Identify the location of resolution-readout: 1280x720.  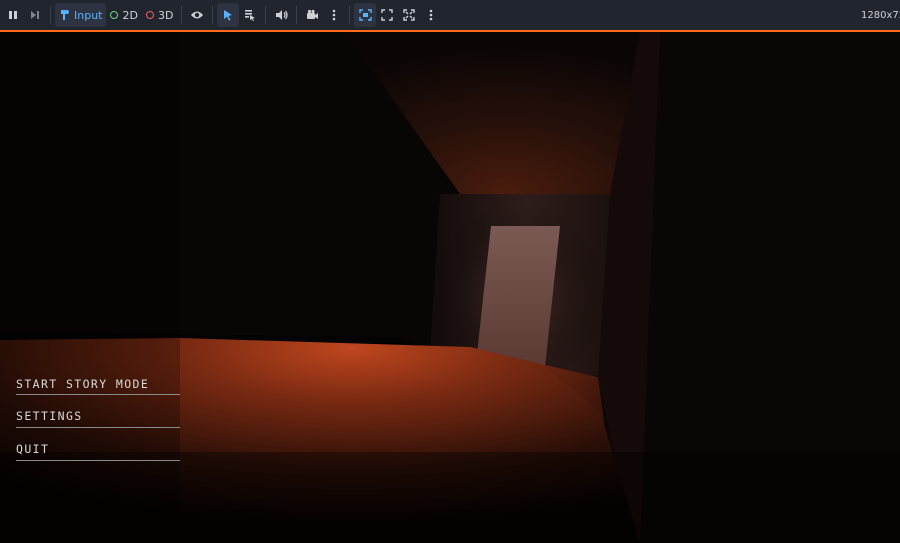
(880, 15).